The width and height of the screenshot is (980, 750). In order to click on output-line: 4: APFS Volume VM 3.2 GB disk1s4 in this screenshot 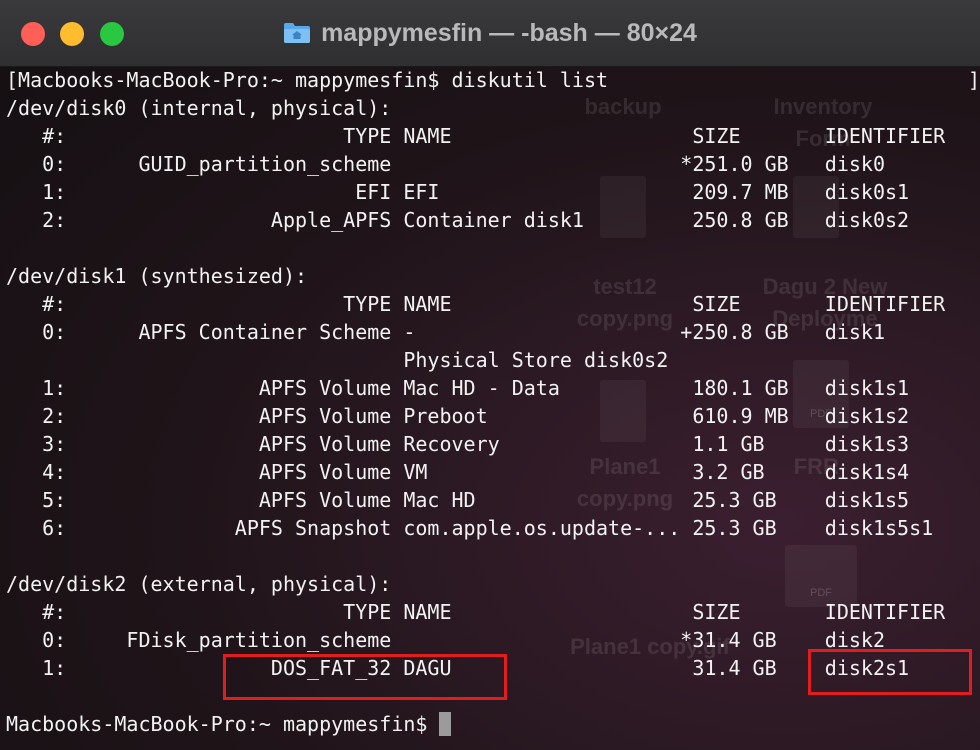, I will do `click(458, 472)`.